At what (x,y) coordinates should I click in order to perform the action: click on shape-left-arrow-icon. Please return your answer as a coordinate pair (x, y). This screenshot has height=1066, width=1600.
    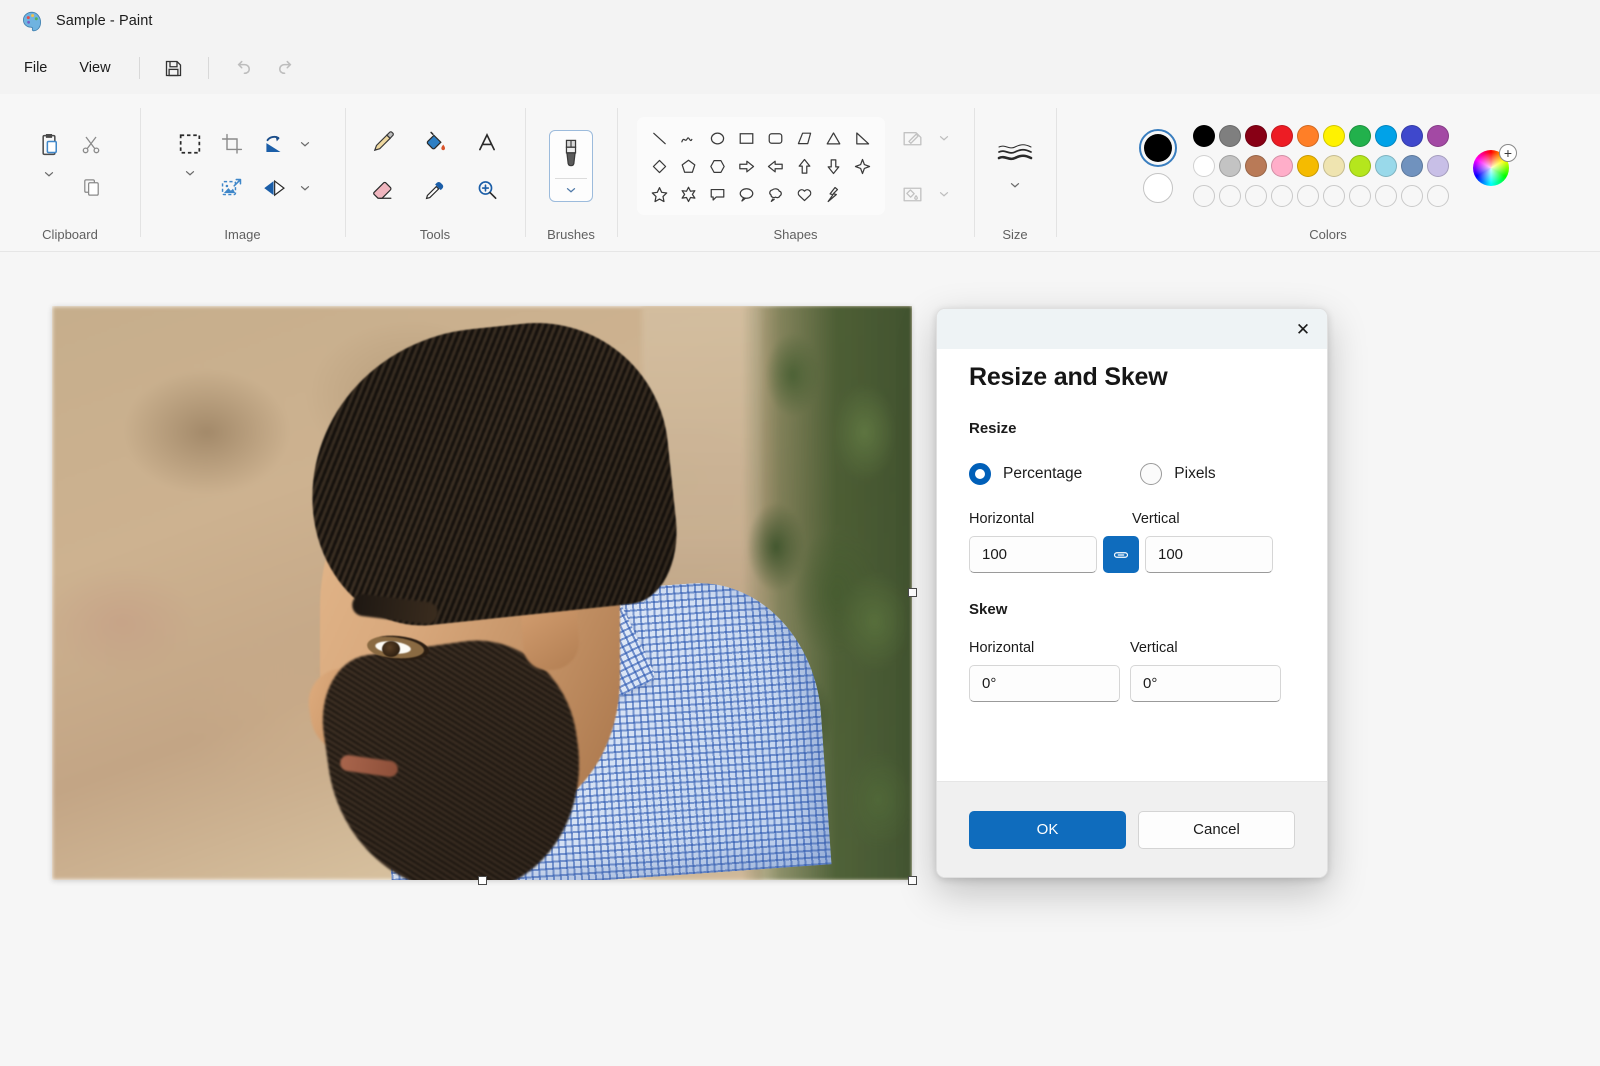
    Looking at the image, I should click on (775, 166).